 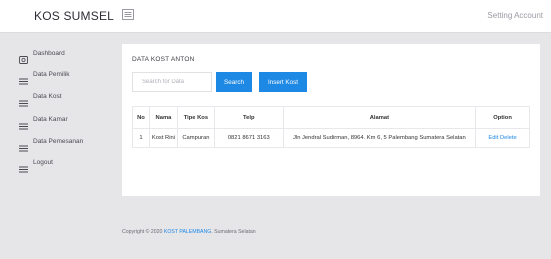 What do you see at coordinates (248, 138) in the screenshot?
I see `cell-telp: 0821 8671 3163` at bounding box center [248, 138].